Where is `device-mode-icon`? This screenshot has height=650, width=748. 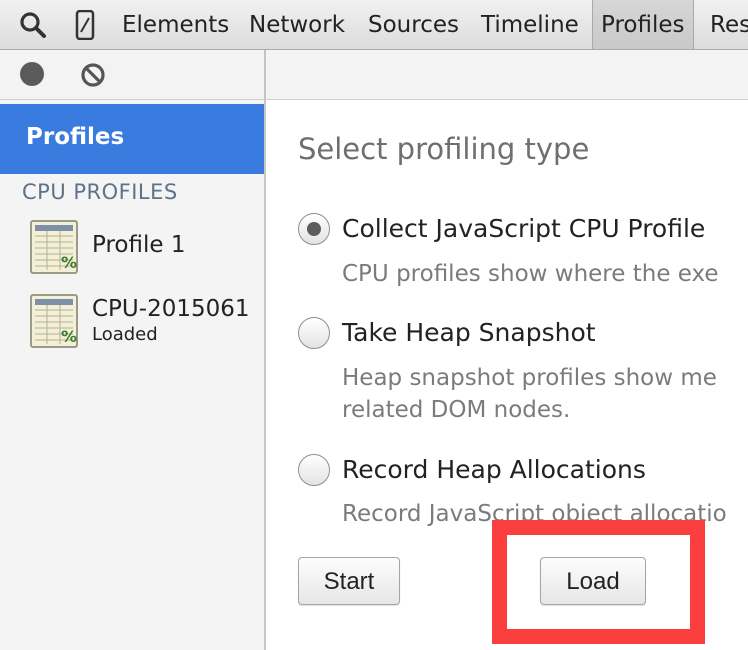
device-mode-icon is located at coordinates (87, 25).